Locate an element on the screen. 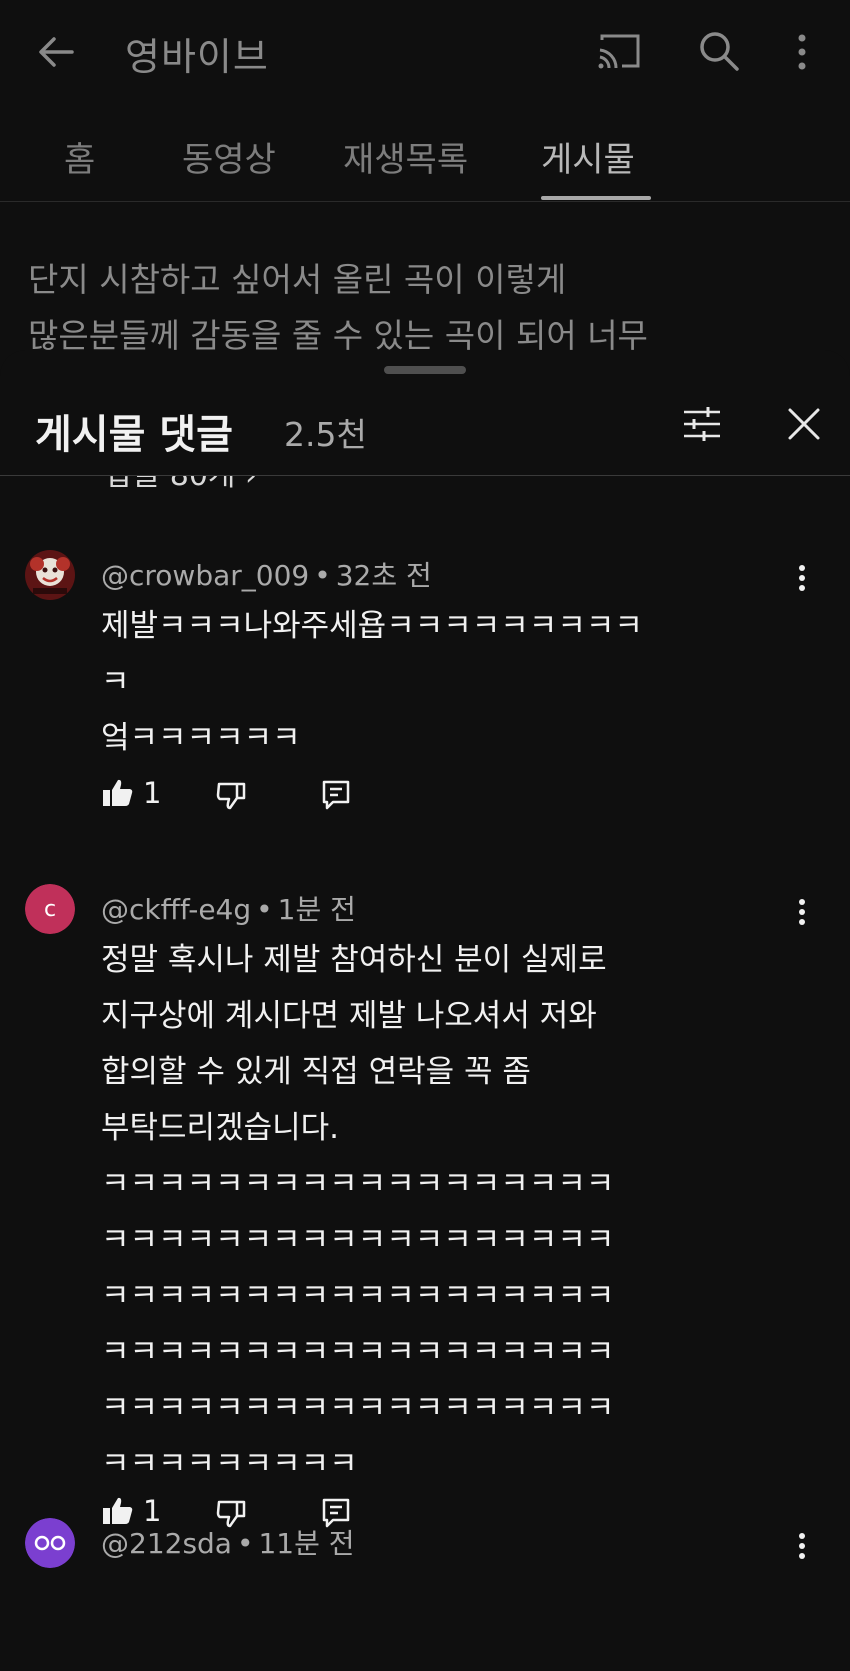  tab-posts: 게시물 is located at coordinates (588, 156).